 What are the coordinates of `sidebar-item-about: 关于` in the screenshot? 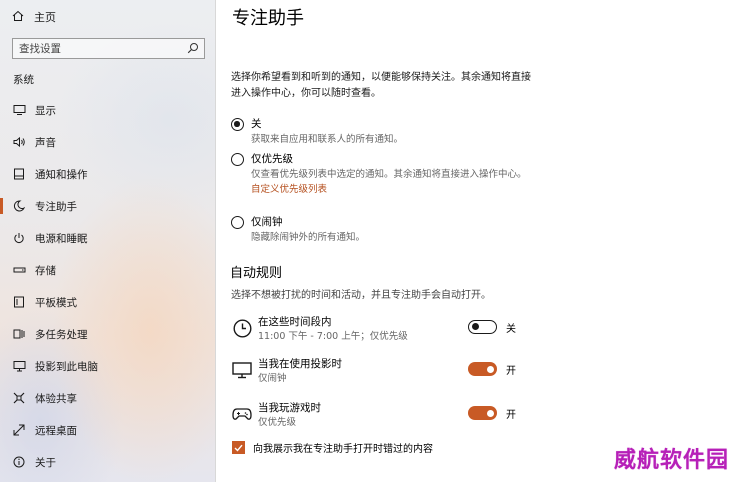 It's located at (108, 462).